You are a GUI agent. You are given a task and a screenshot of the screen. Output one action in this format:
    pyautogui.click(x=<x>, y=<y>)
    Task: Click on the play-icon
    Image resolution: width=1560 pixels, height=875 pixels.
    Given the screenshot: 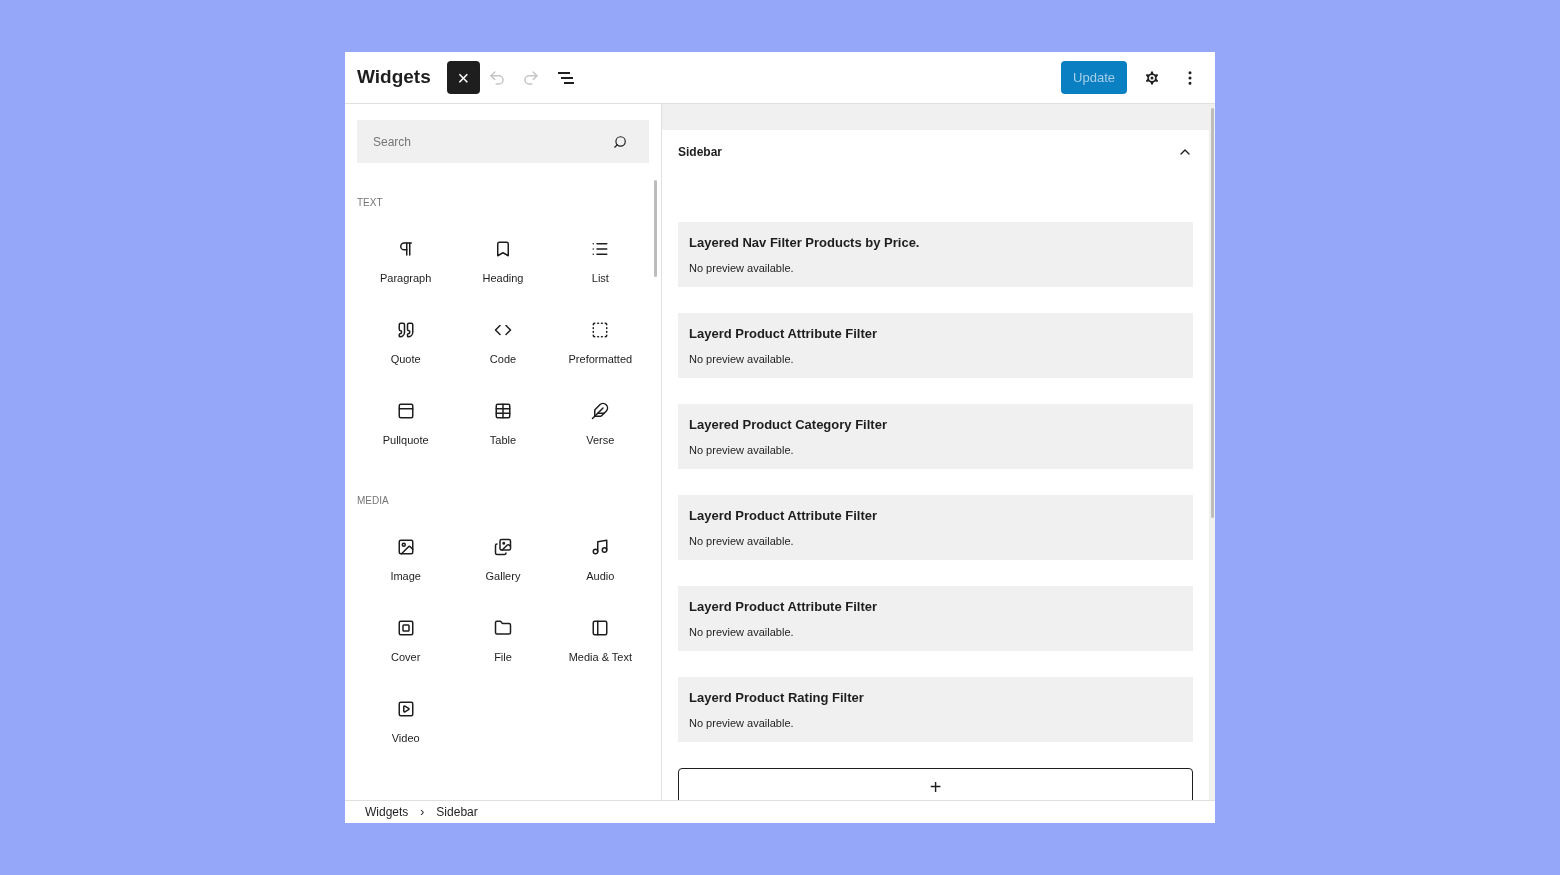 What is the action you would take?
    pyautogui.click(x=405, y=709)
    